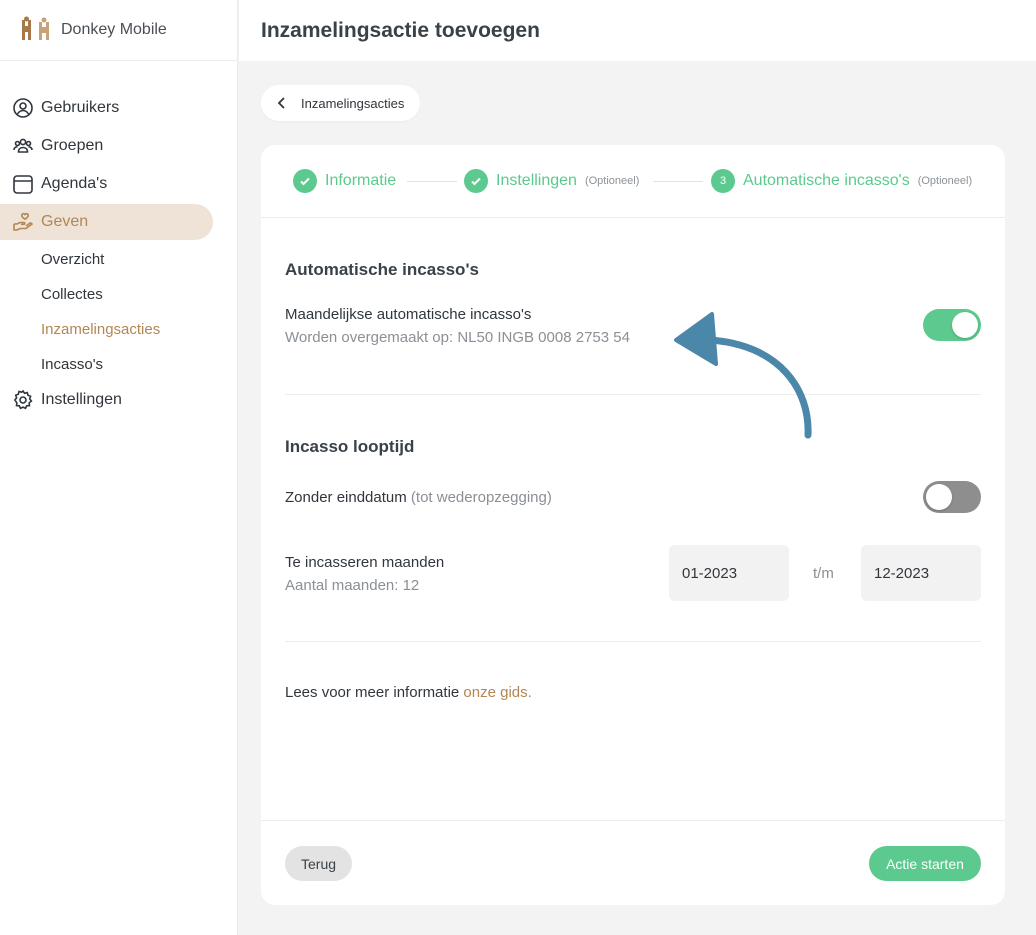 The height and width of the screenshot is (935, 1036). Describe the element at coordinates (350, 446) in the screenshot. I see `section-title-incasso-looptijd: Incasso looptijd` at that location.